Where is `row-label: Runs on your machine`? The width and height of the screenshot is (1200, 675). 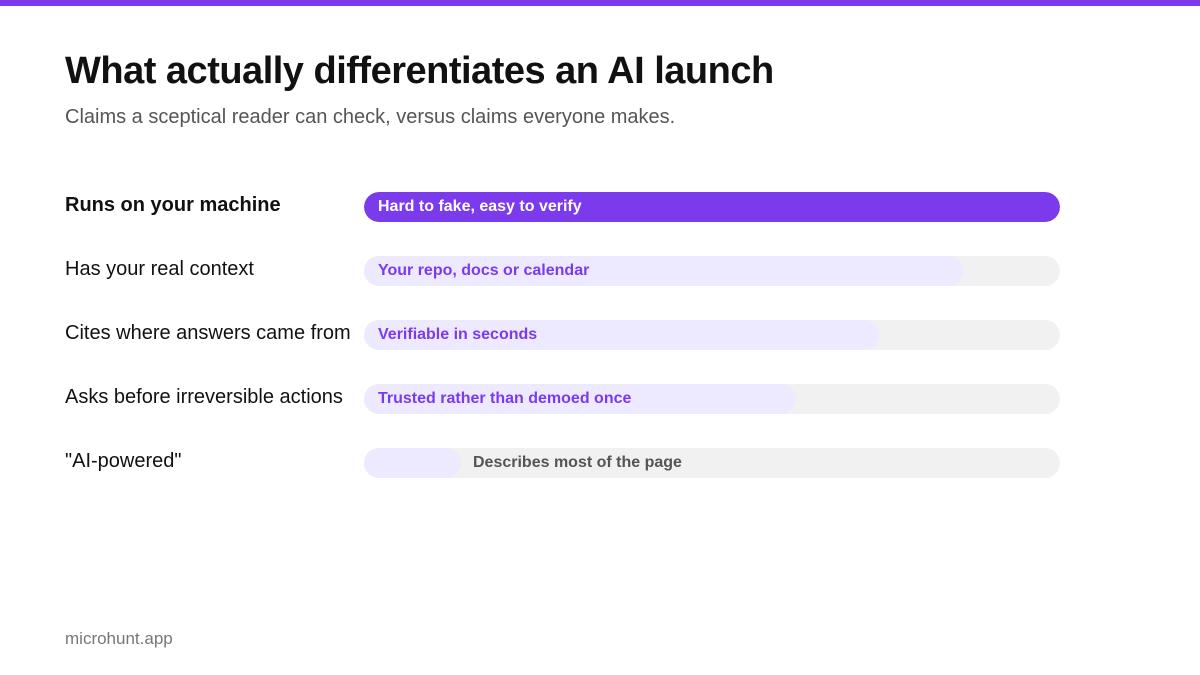 row-label: Runs on your machine is located at coordinates (173, 205).